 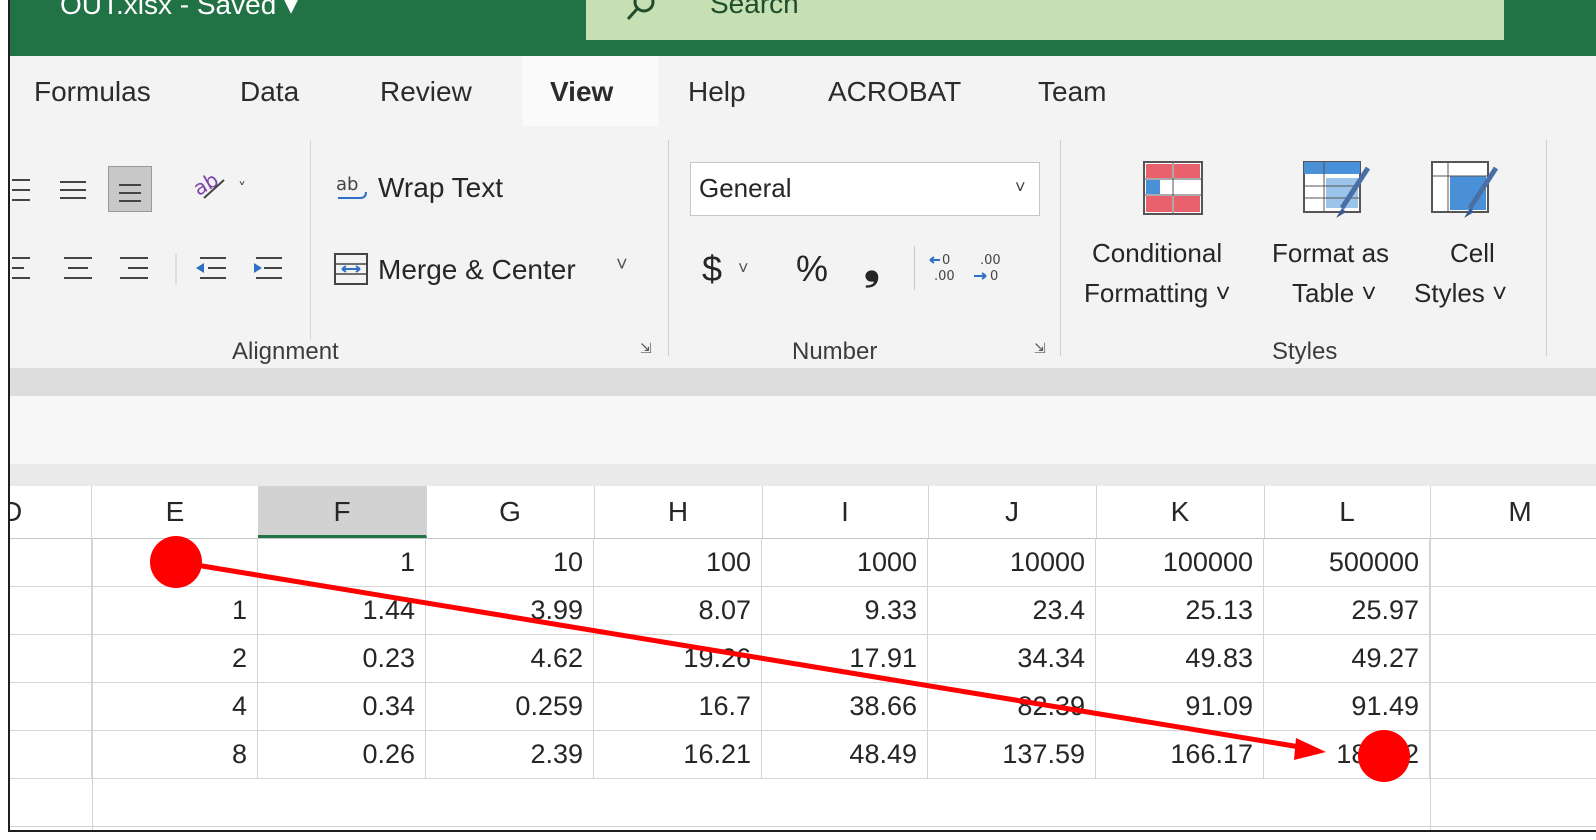 I want to click on cell-i1: 1000, so click(x=845, y=562).